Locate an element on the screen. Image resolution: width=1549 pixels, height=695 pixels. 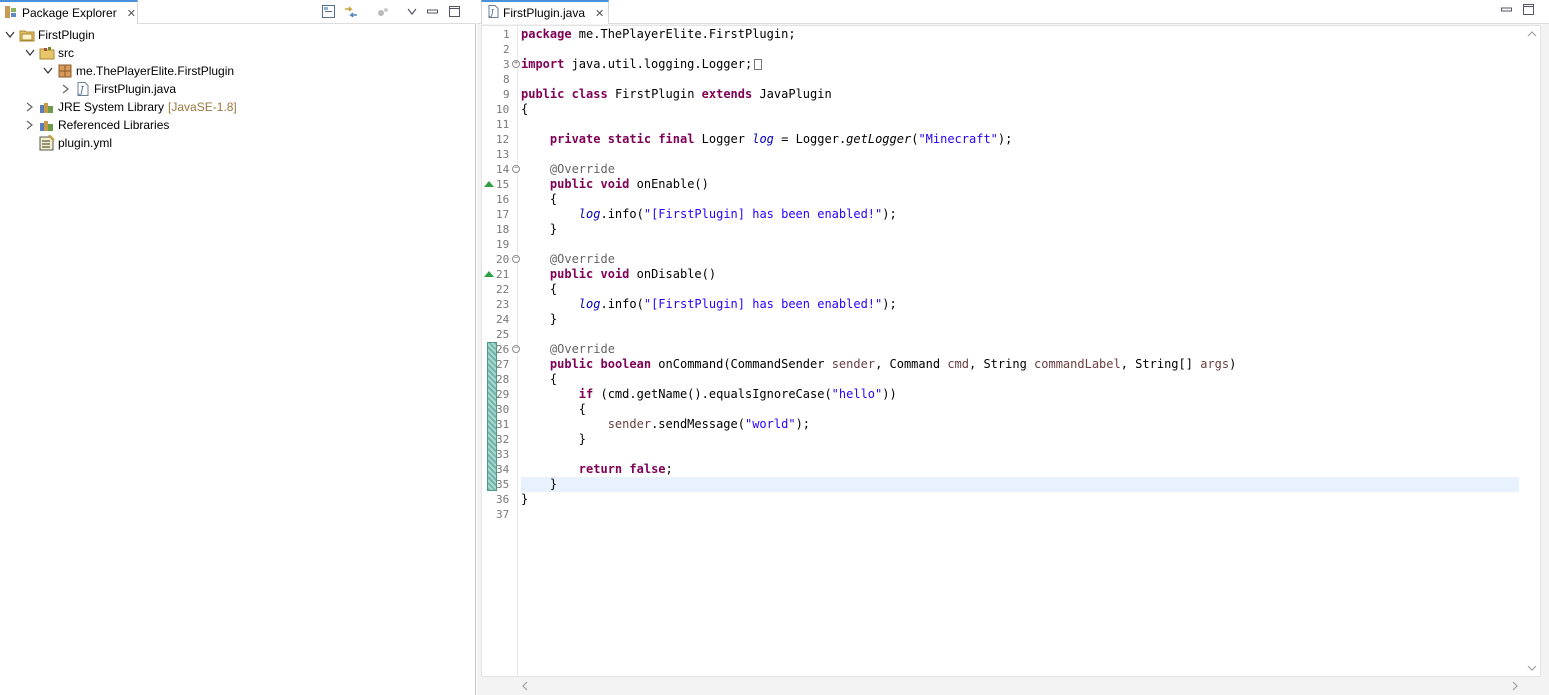
java-file-icon: J is located at coordinates (83, 89).